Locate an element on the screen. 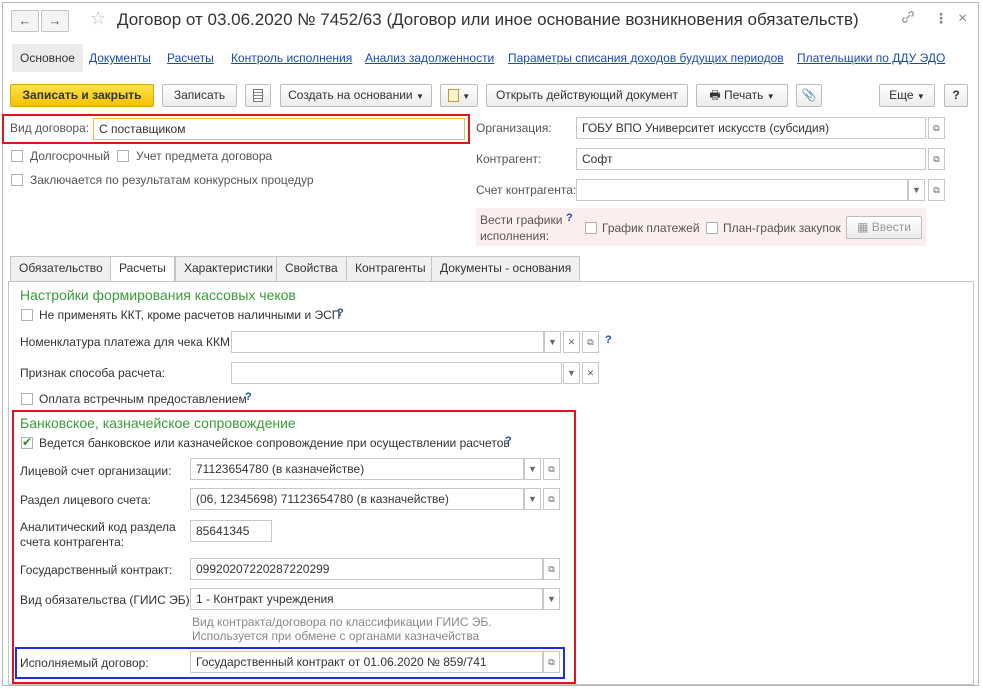  schedules-label-line2: исполнения: is located at coordinates (515, 236).